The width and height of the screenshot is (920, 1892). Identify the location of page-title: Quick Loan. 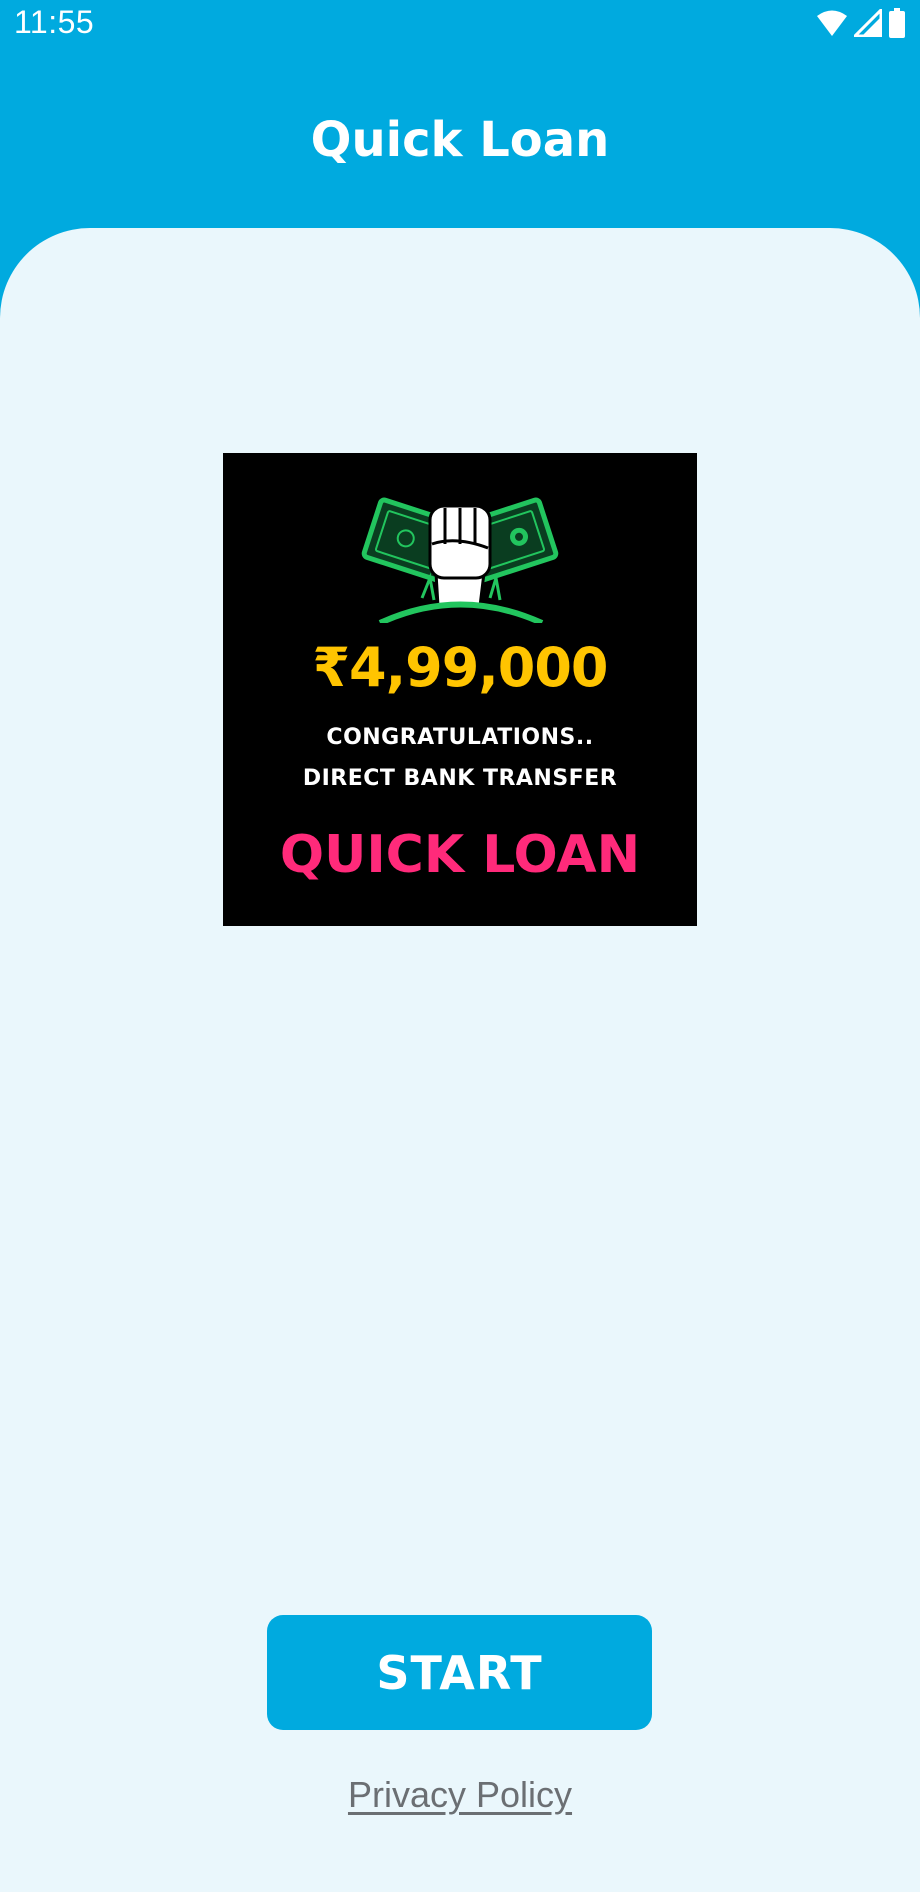
(460, 140).